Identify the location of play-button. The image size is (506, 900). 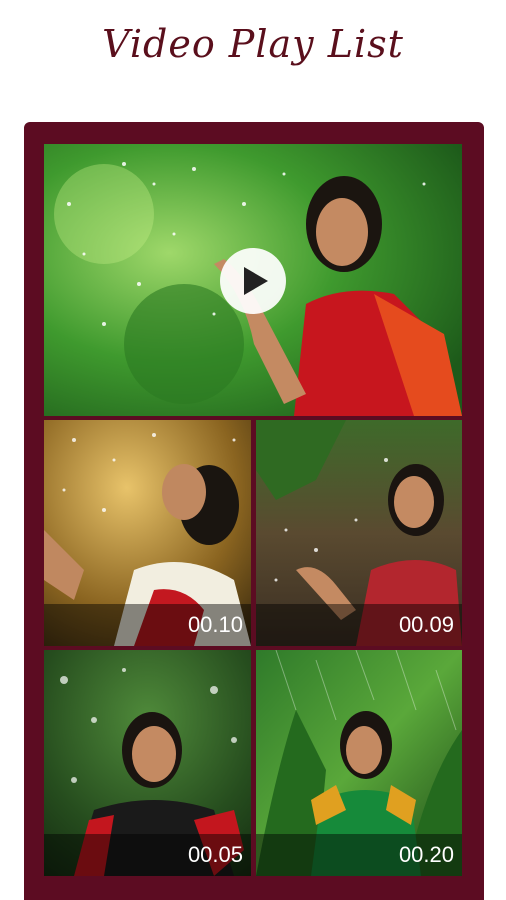
(253, 281).